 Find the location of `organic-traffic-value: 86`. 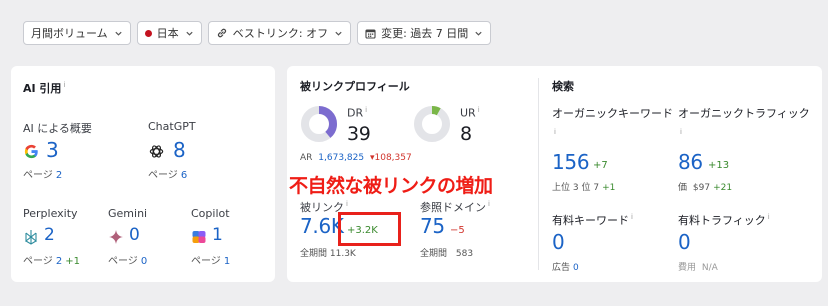

organic-traffic-value: 86 is located at coordinates (690, 162).